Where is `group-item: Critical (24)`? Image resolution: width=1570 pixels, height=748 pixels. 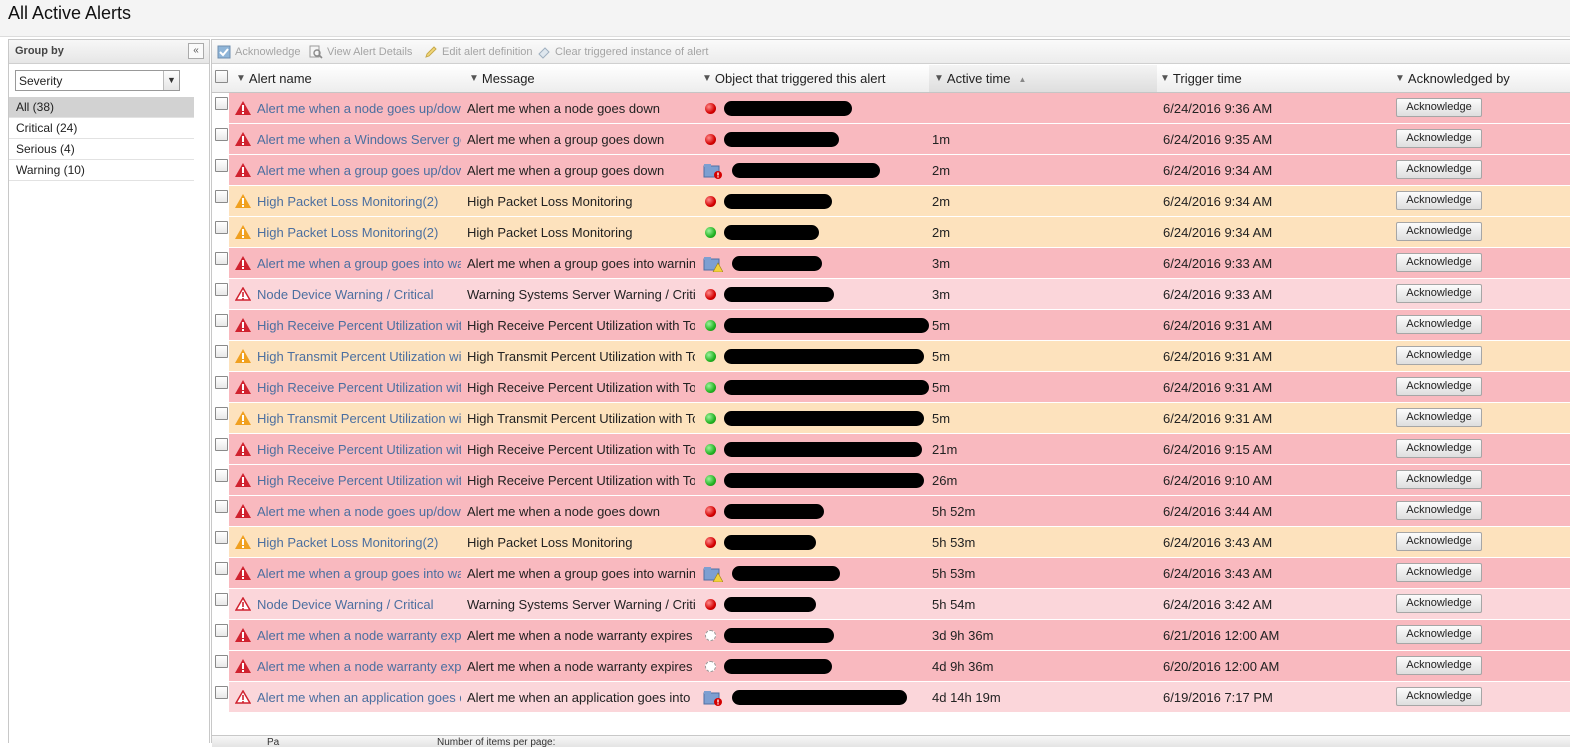
group-item: Critical (24) is located at coordinates (101, 128).